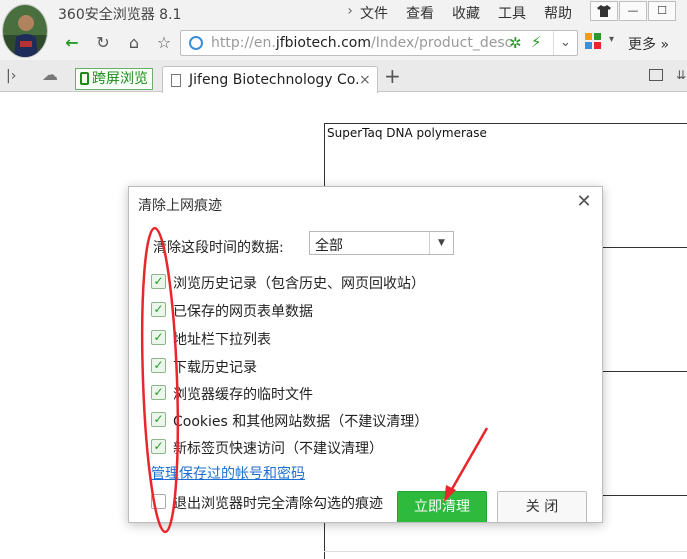 This screenshot has width=687, height=559. I want to click on favorite-button: ☆, so click(164, 43).